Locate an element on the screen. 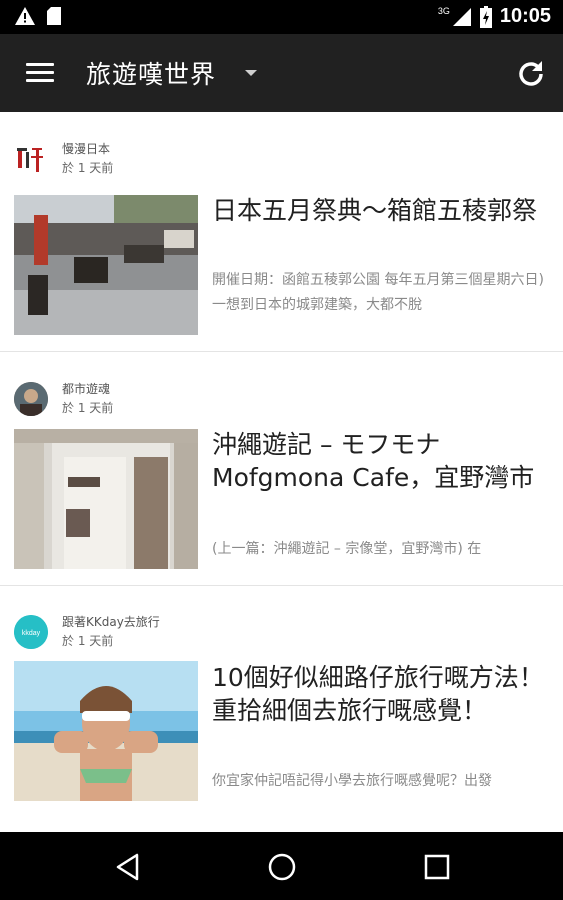 Image resolution: width=563 pixels, height=900 pixels. sd-card-icon is located at coordinates (54, 16).